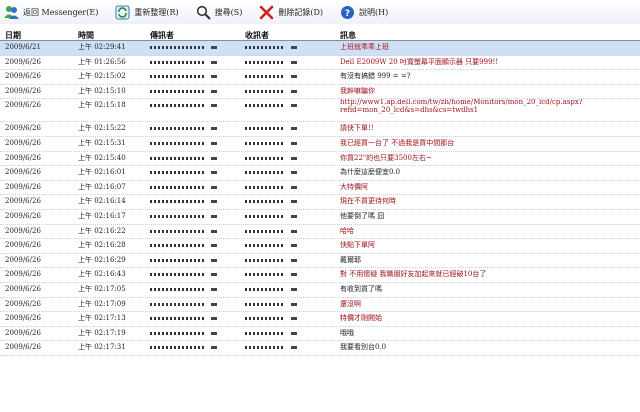 Image resolution: width=640 pixels, height=412 pixels. Describe the element at coordinates (320, 35) in the screenshot. I see `table-header: 日期 時間 傳訊者 收訊者 訊息` at that location.